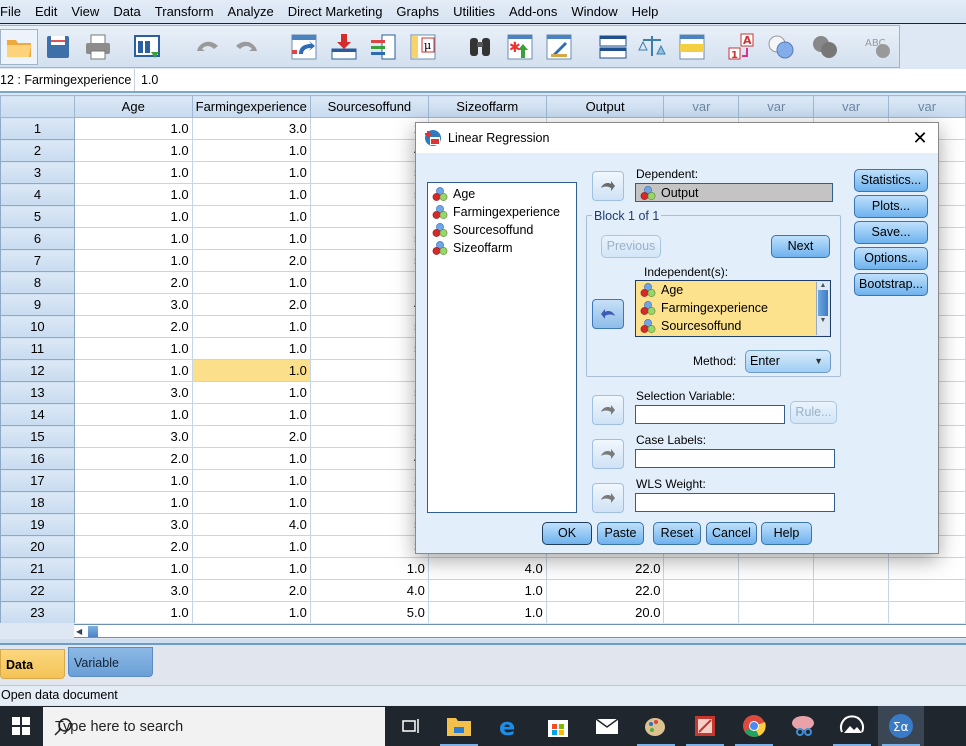 This screenshot has width=966, height=746. What do you see at coordinates (605, 590) in the screenshot?
I see `cell-output: 22.0` at bounding box center [605, 590].